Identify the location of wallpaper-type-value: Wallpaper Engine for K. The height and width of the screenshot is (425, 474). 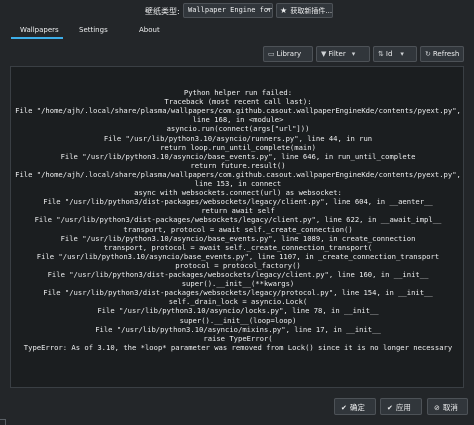
(230, 10).